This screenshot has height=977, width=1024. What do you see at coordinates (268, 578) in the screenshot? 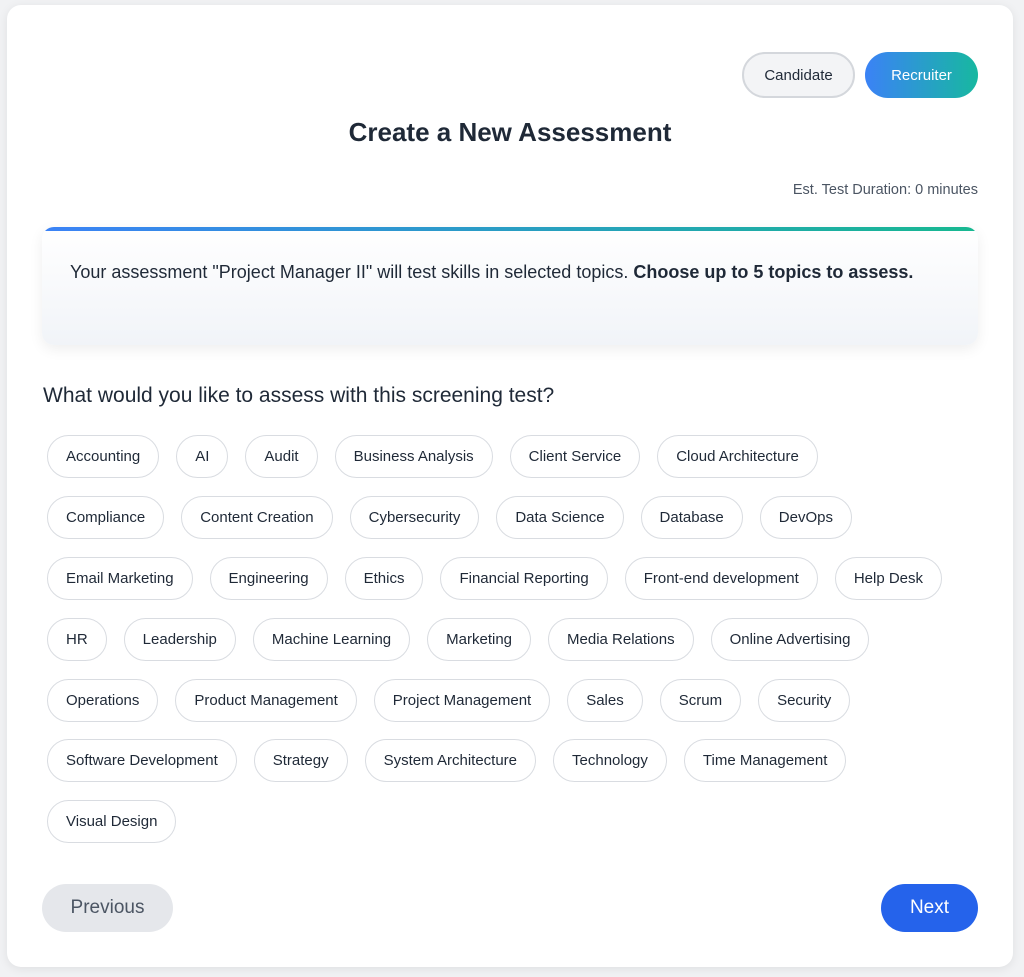
I see `topic-chip-engineering: Engineering` at bounding box center [268, 578].